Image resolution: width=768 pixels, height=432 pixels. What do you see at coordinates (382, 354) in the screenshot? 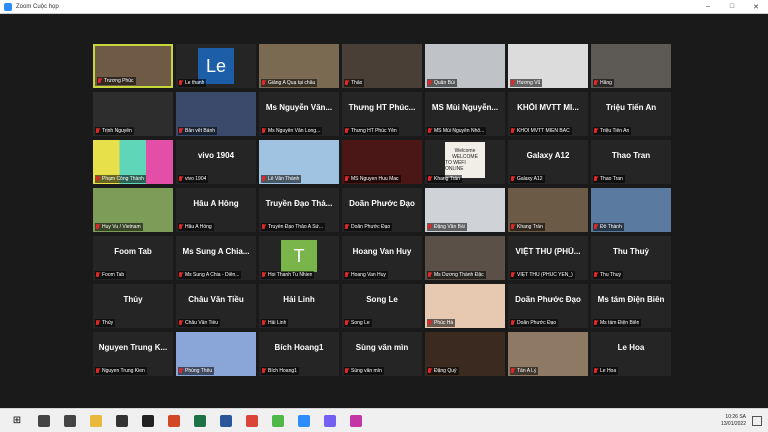
I see `participant-tile: Sùng văn mìn Sùng văn mìn` at bounding box center [382, 354].